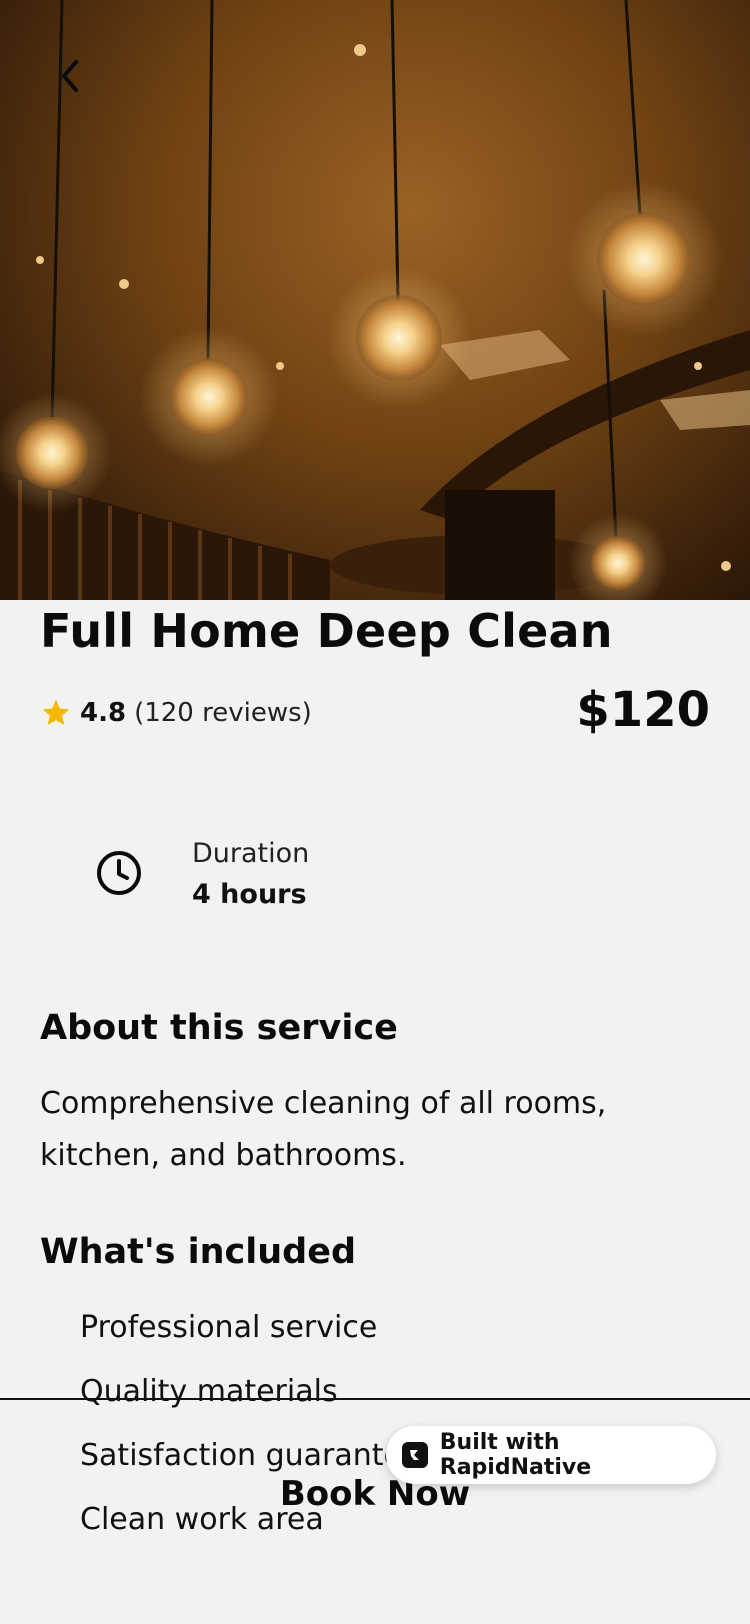  I want to click on duration-value: 4 hours, so click(249, 894).